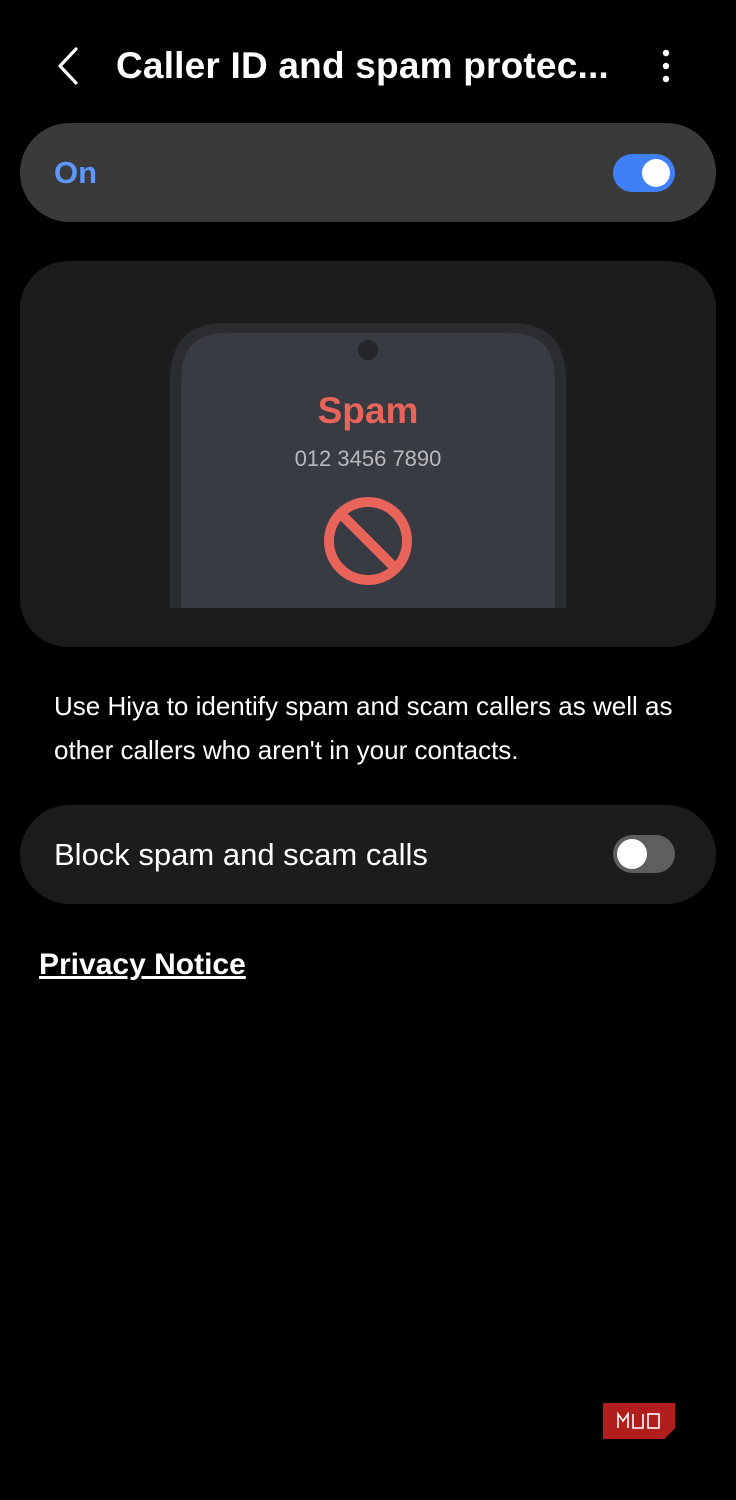 The image size is (736, 1500). I want to click on master-toggle-switch, so click(644, 173).